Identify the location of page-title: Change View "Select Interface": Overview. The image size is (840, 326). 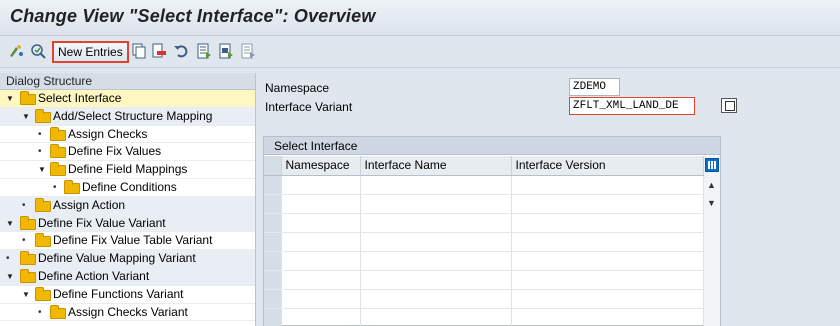
(193, 16).